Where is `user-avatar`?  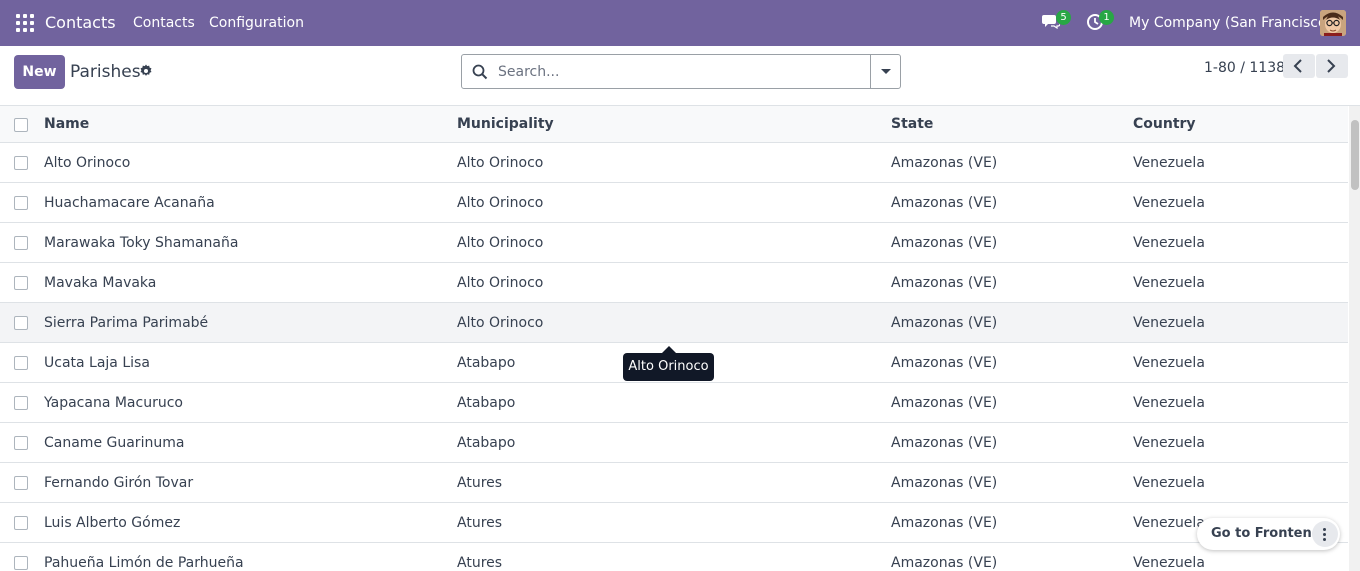 user-avatar is located at coordinates (1333, 23).